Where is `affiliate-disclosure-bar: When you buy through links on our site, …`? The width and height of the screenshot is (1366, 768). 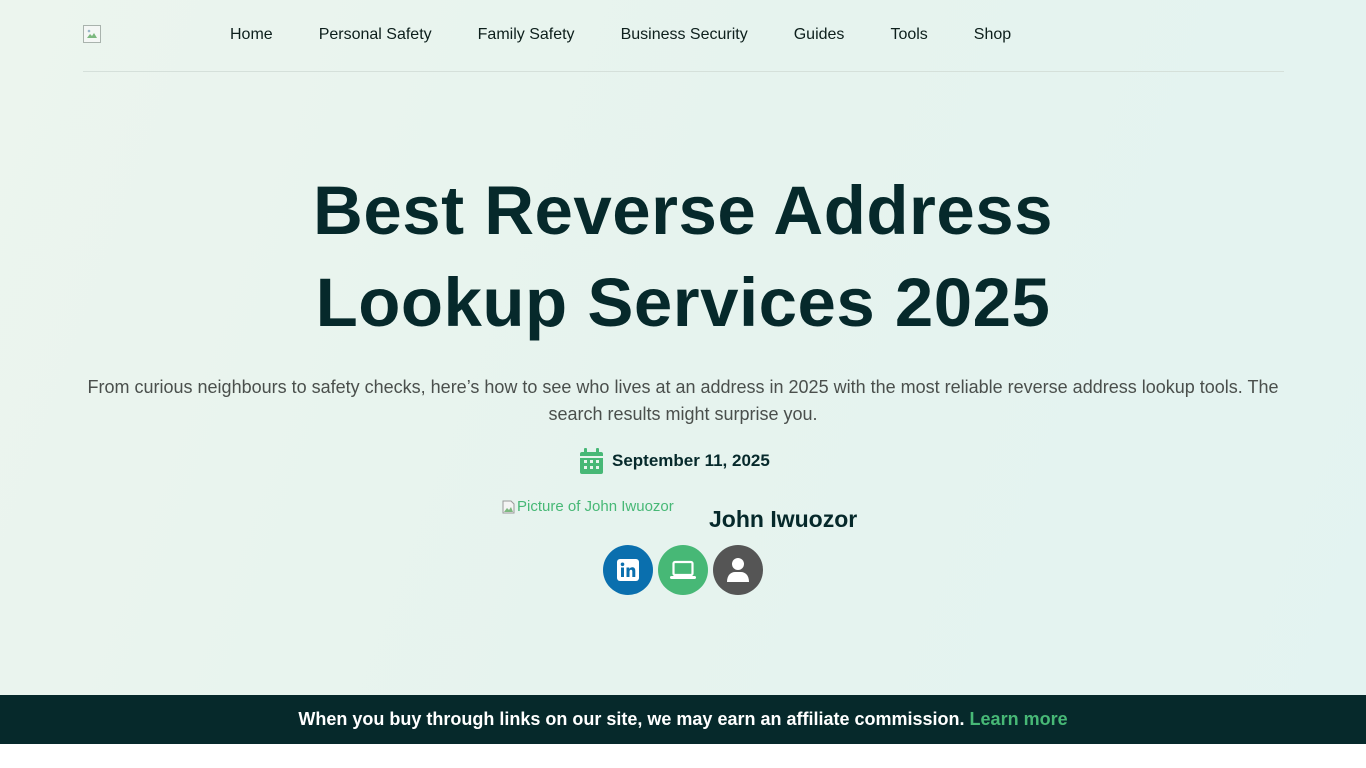 affiliate-disclosure-bar: When you buy through links on our site, … is located at coordinates (683, 719).